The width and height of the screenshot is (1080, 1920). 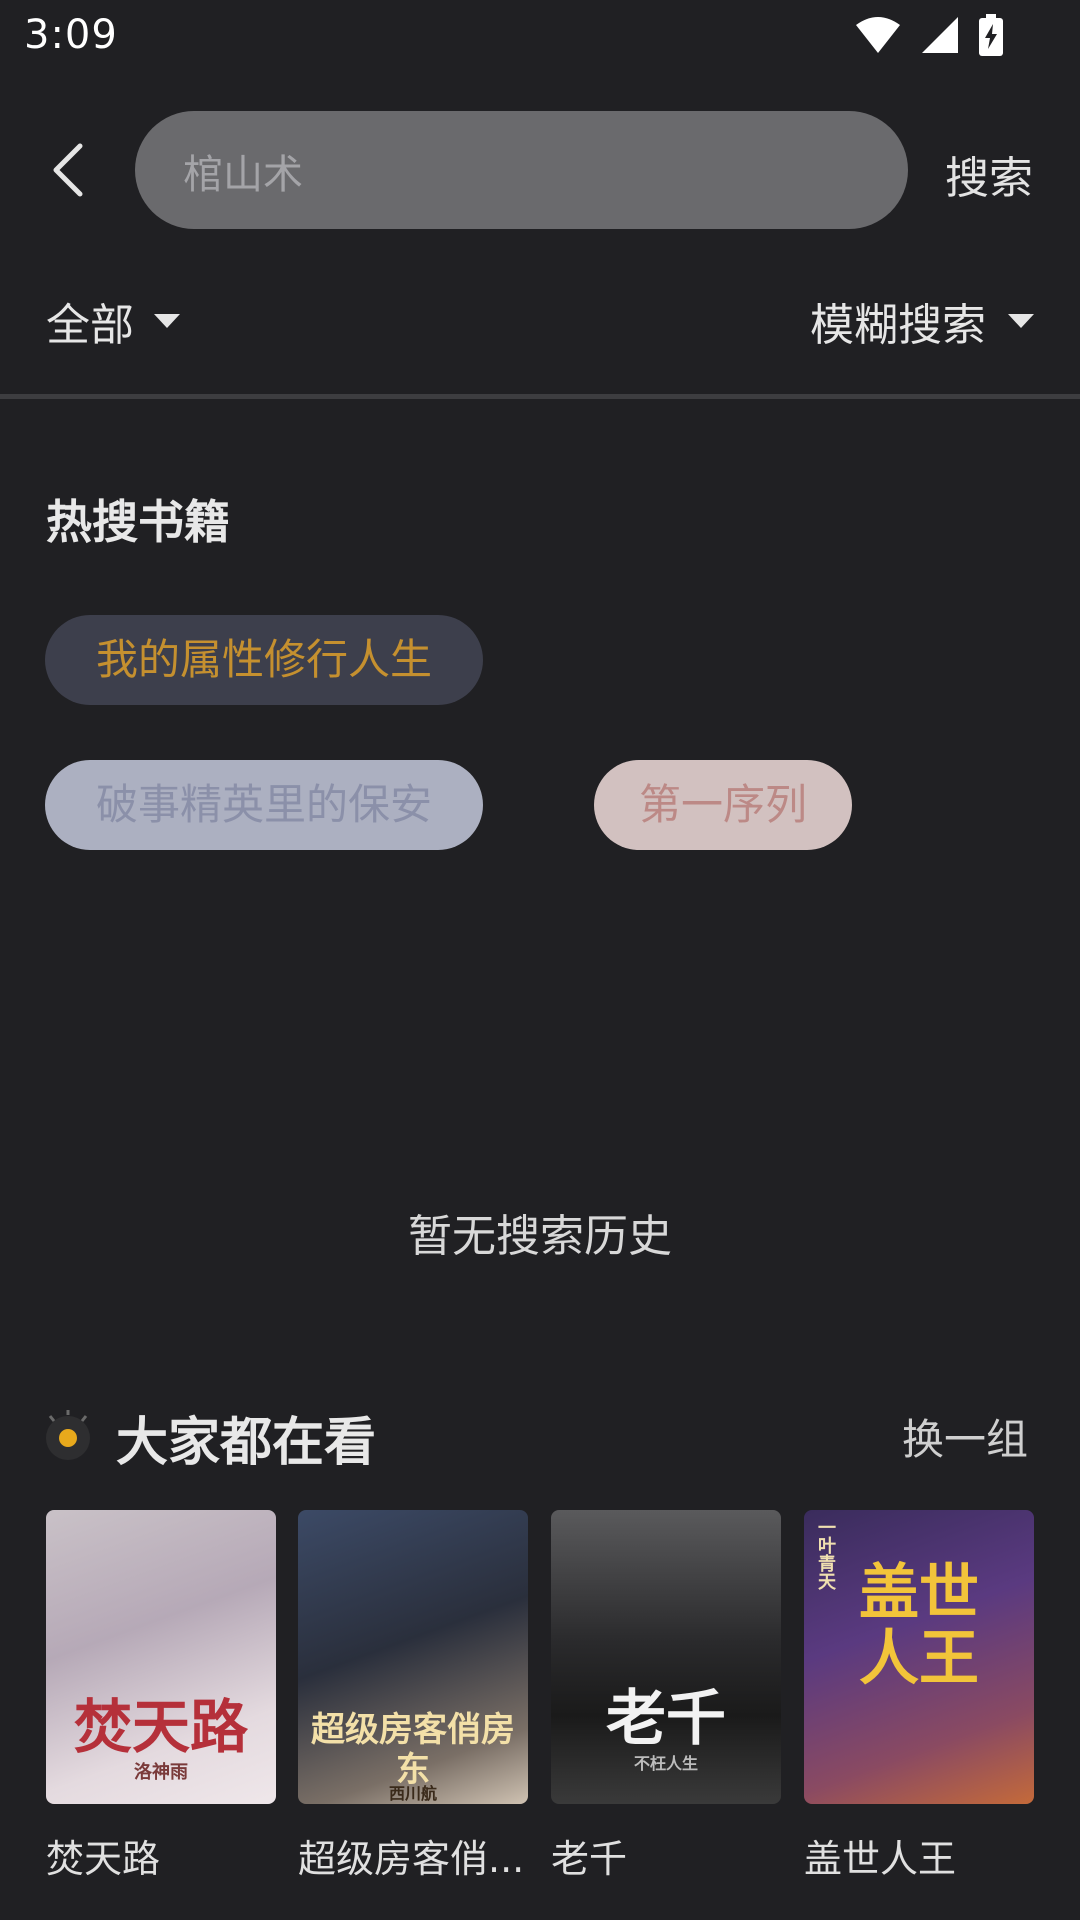 What do you see at coordinates (878, 35) in the screenshot?
I see `wifi-icon` at bounding box center [878, 35].